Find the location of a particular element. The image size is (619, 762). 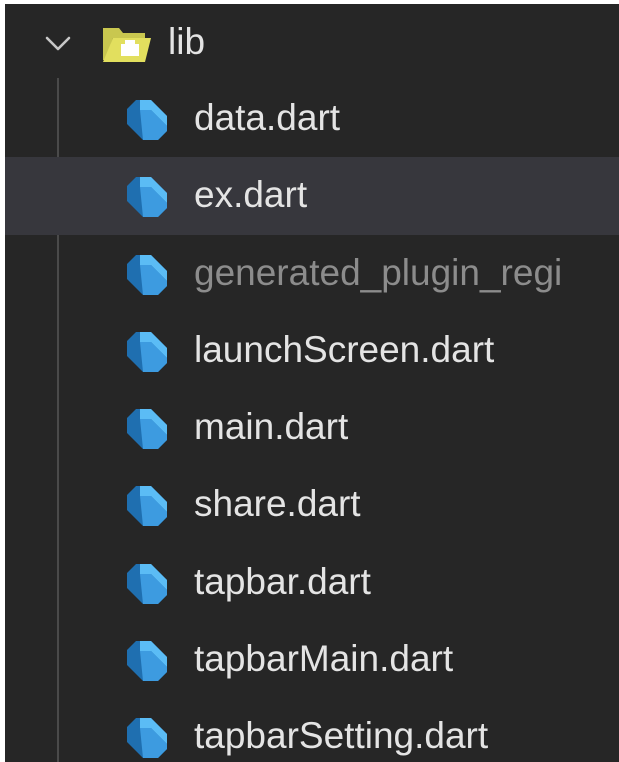

file-row-share-dart: share.dart is located at coordinates (312, 504).